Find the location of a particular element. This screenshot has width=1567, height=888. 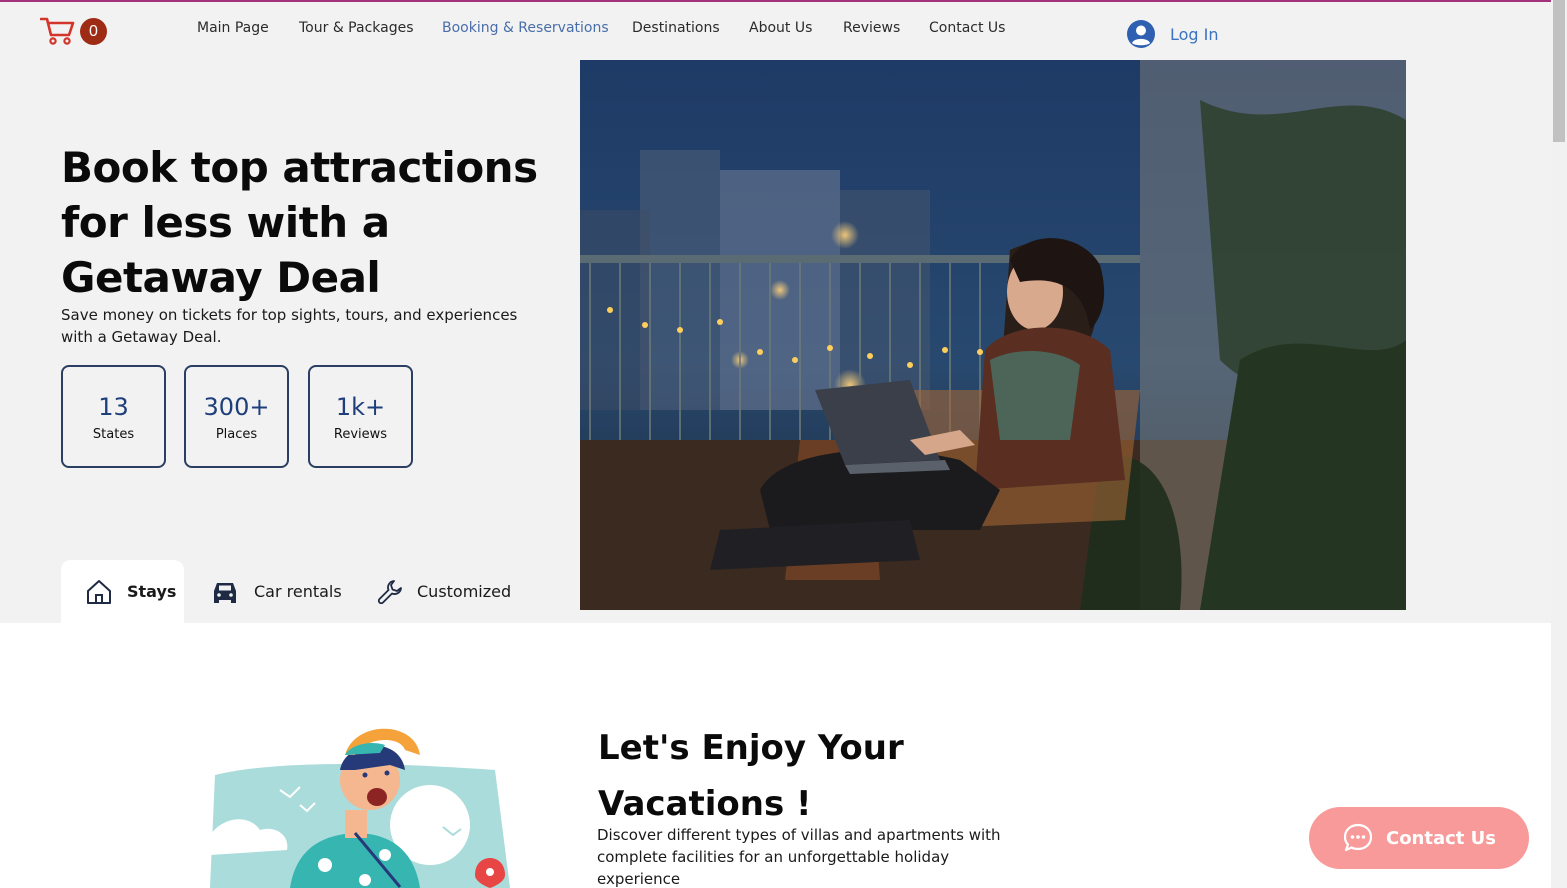

nav-booking-reservations: Booking & Reservations is located at coordinates (525, 28).